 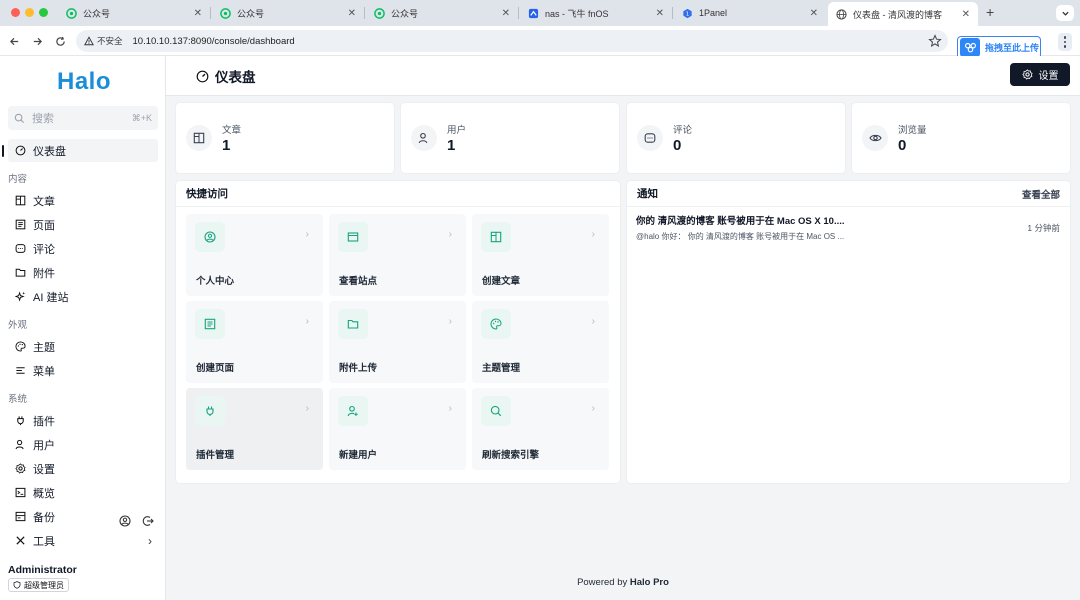 What do you see at coordinates (84, 82) in the screenshot?
I see `halo-logo: Halo` at bounding box center [84, 82].